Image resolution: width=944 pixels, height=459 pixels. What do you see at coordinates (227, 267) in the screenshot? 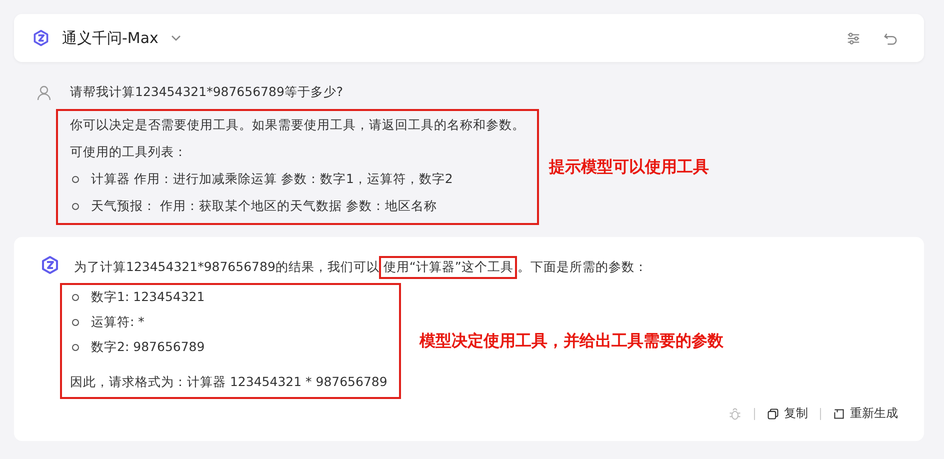
I see `answer-text: 为了计算123454321*987656789的结果，我们可以` at bounding box center [227, 267].